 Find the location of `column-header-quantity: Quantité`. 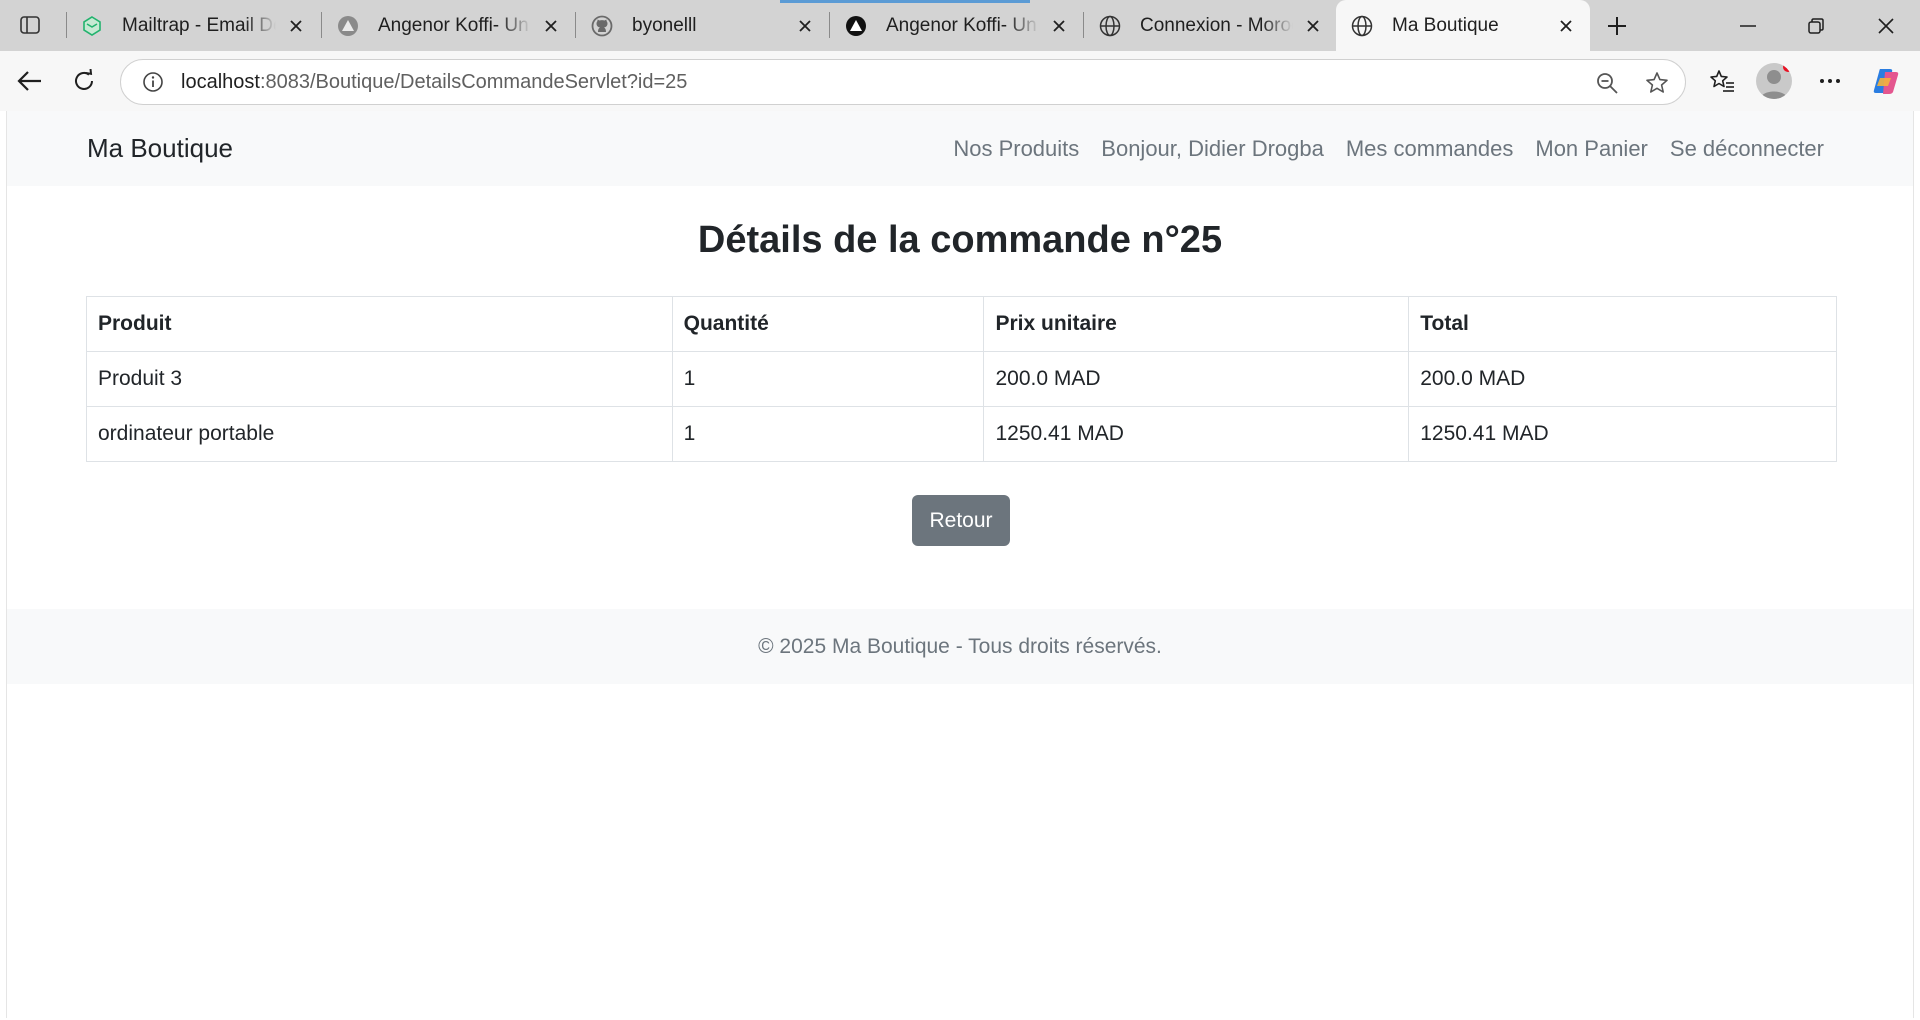

column-header-quantity: Quantité is located at coordinates (828, 324).